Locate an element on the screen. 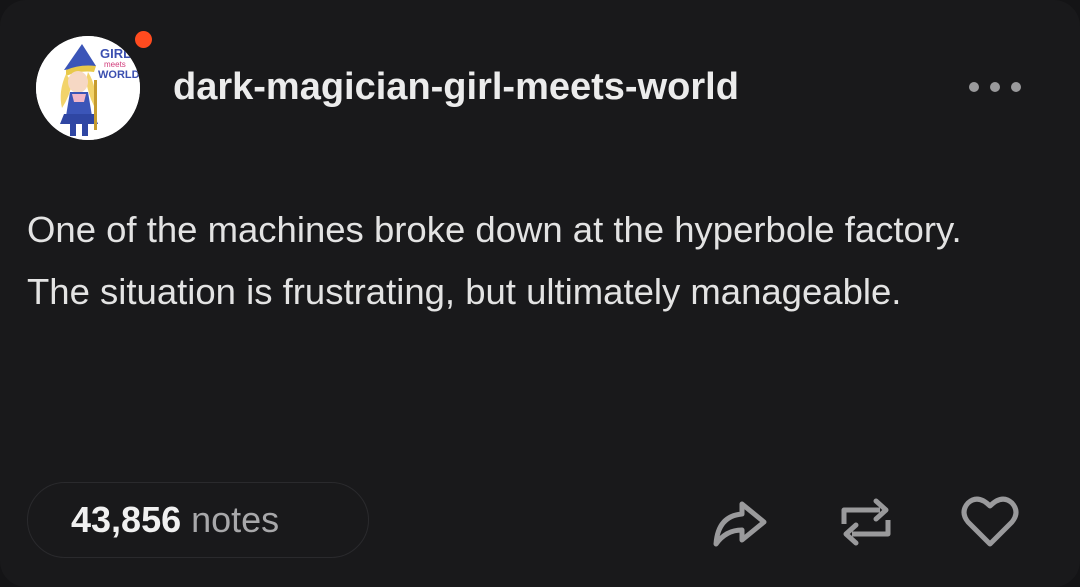 The image size is (1080, 587). notes-count: 43,856 is located at coordinates (126, 519).